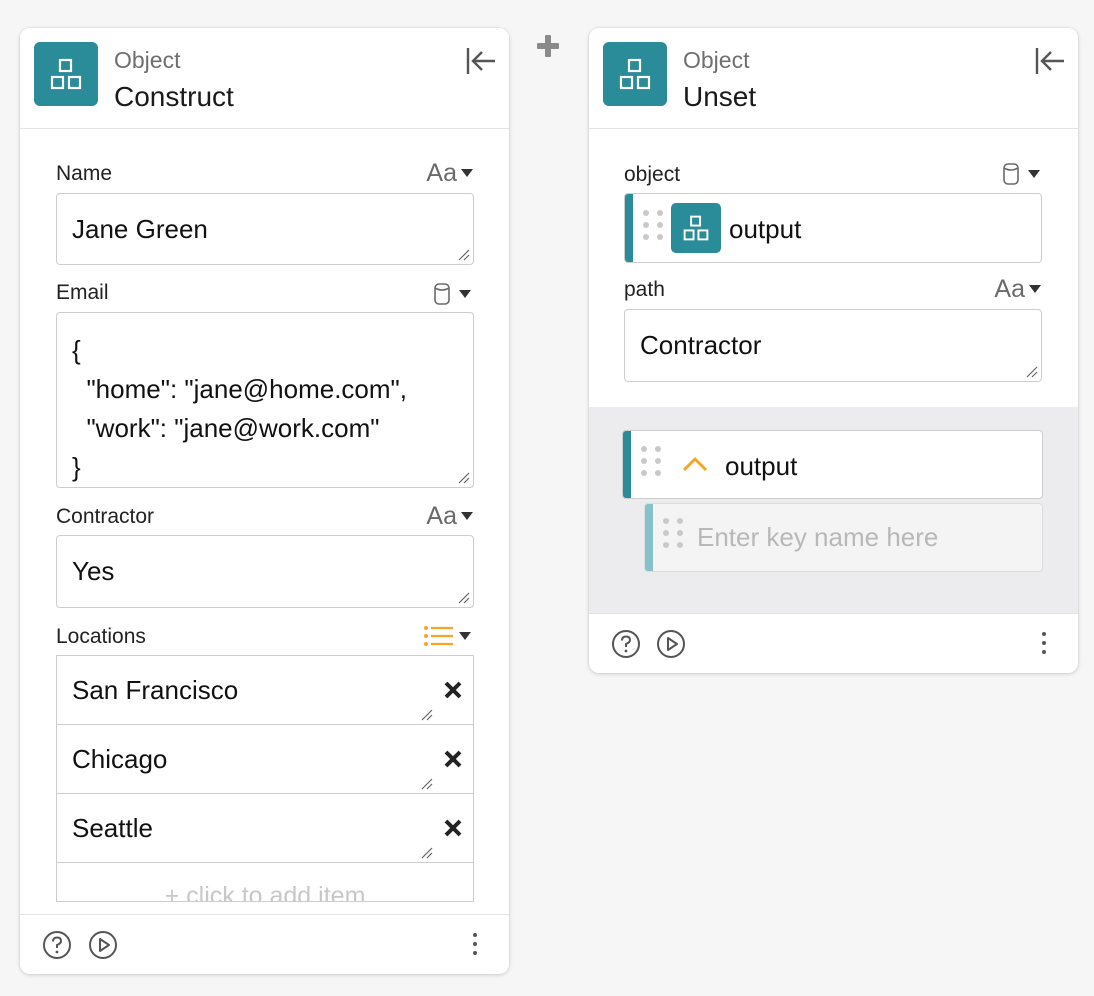  What do you see at coordinates (833, 345) in the screenshot?
I see `path-input: Contractor` at bounding box center [833, 345].